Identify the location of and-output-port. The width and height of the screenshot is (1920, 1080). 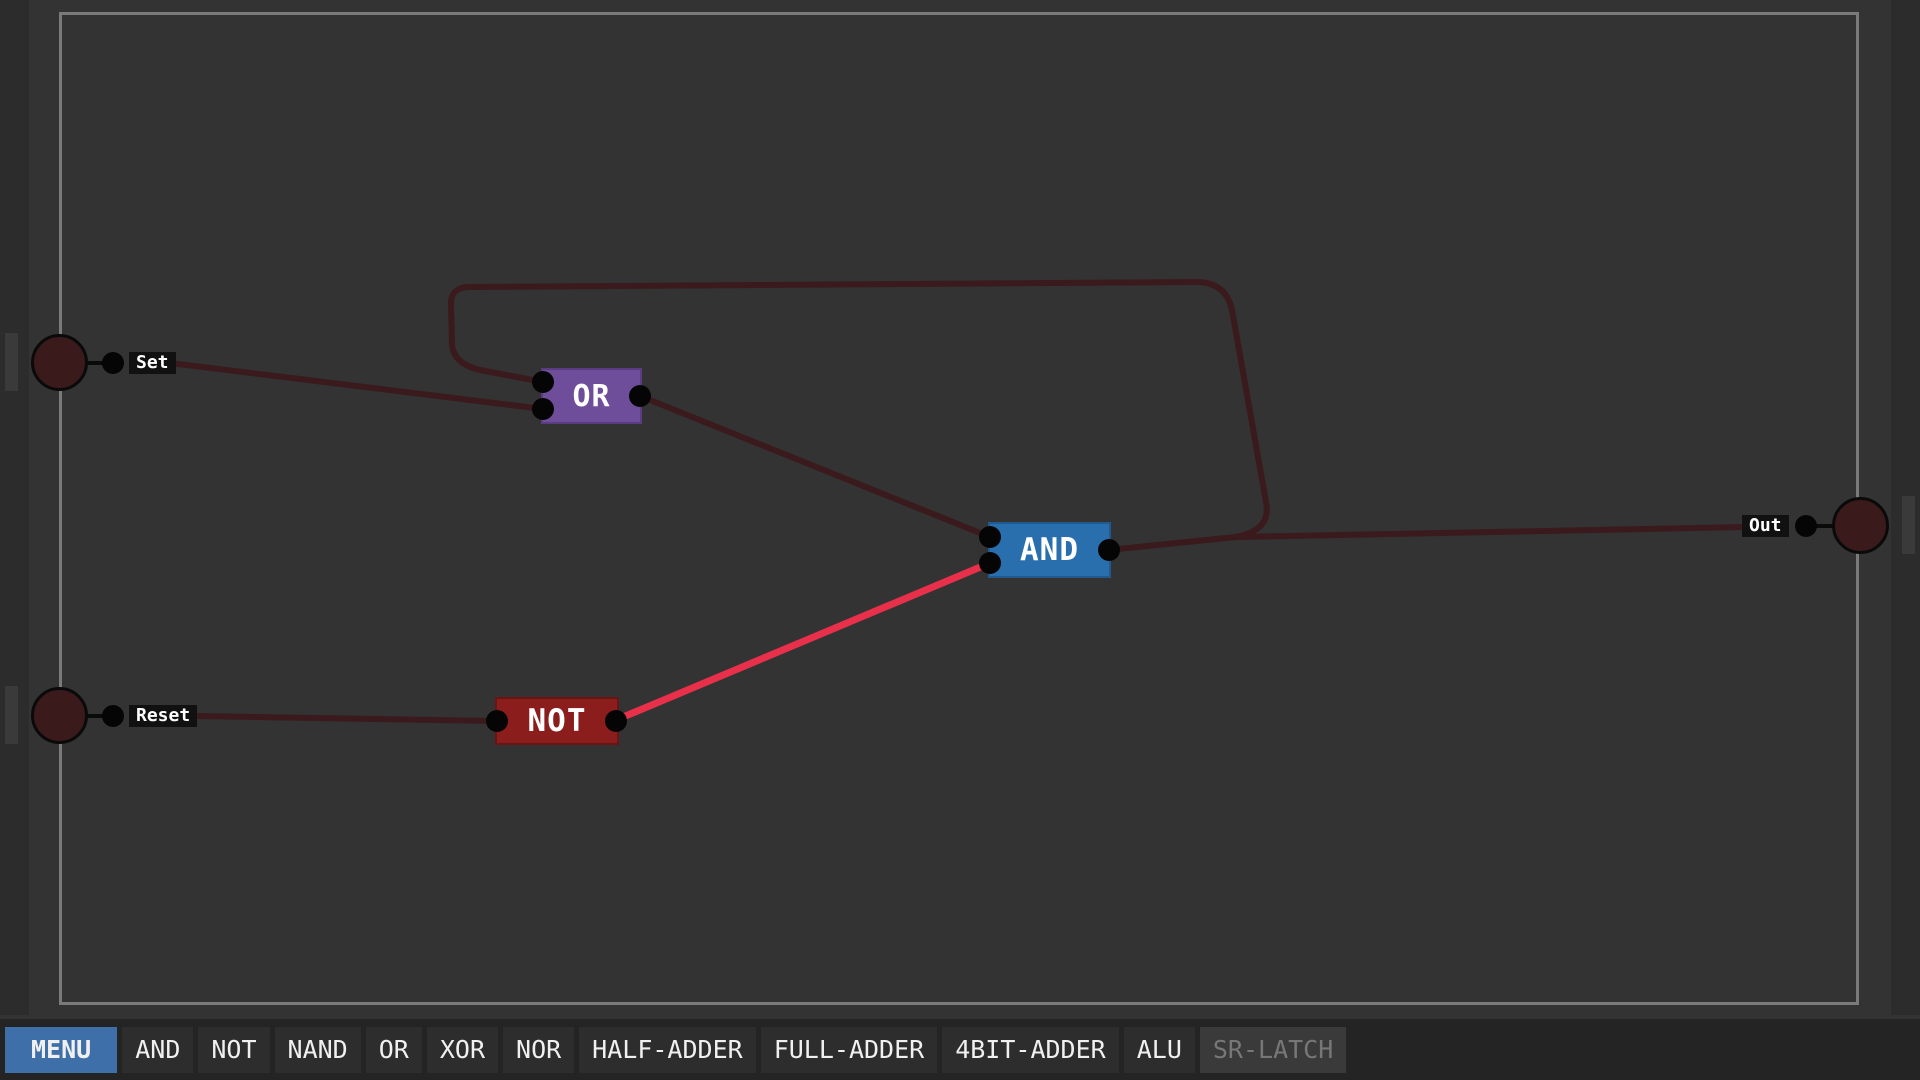
(1109, 550).